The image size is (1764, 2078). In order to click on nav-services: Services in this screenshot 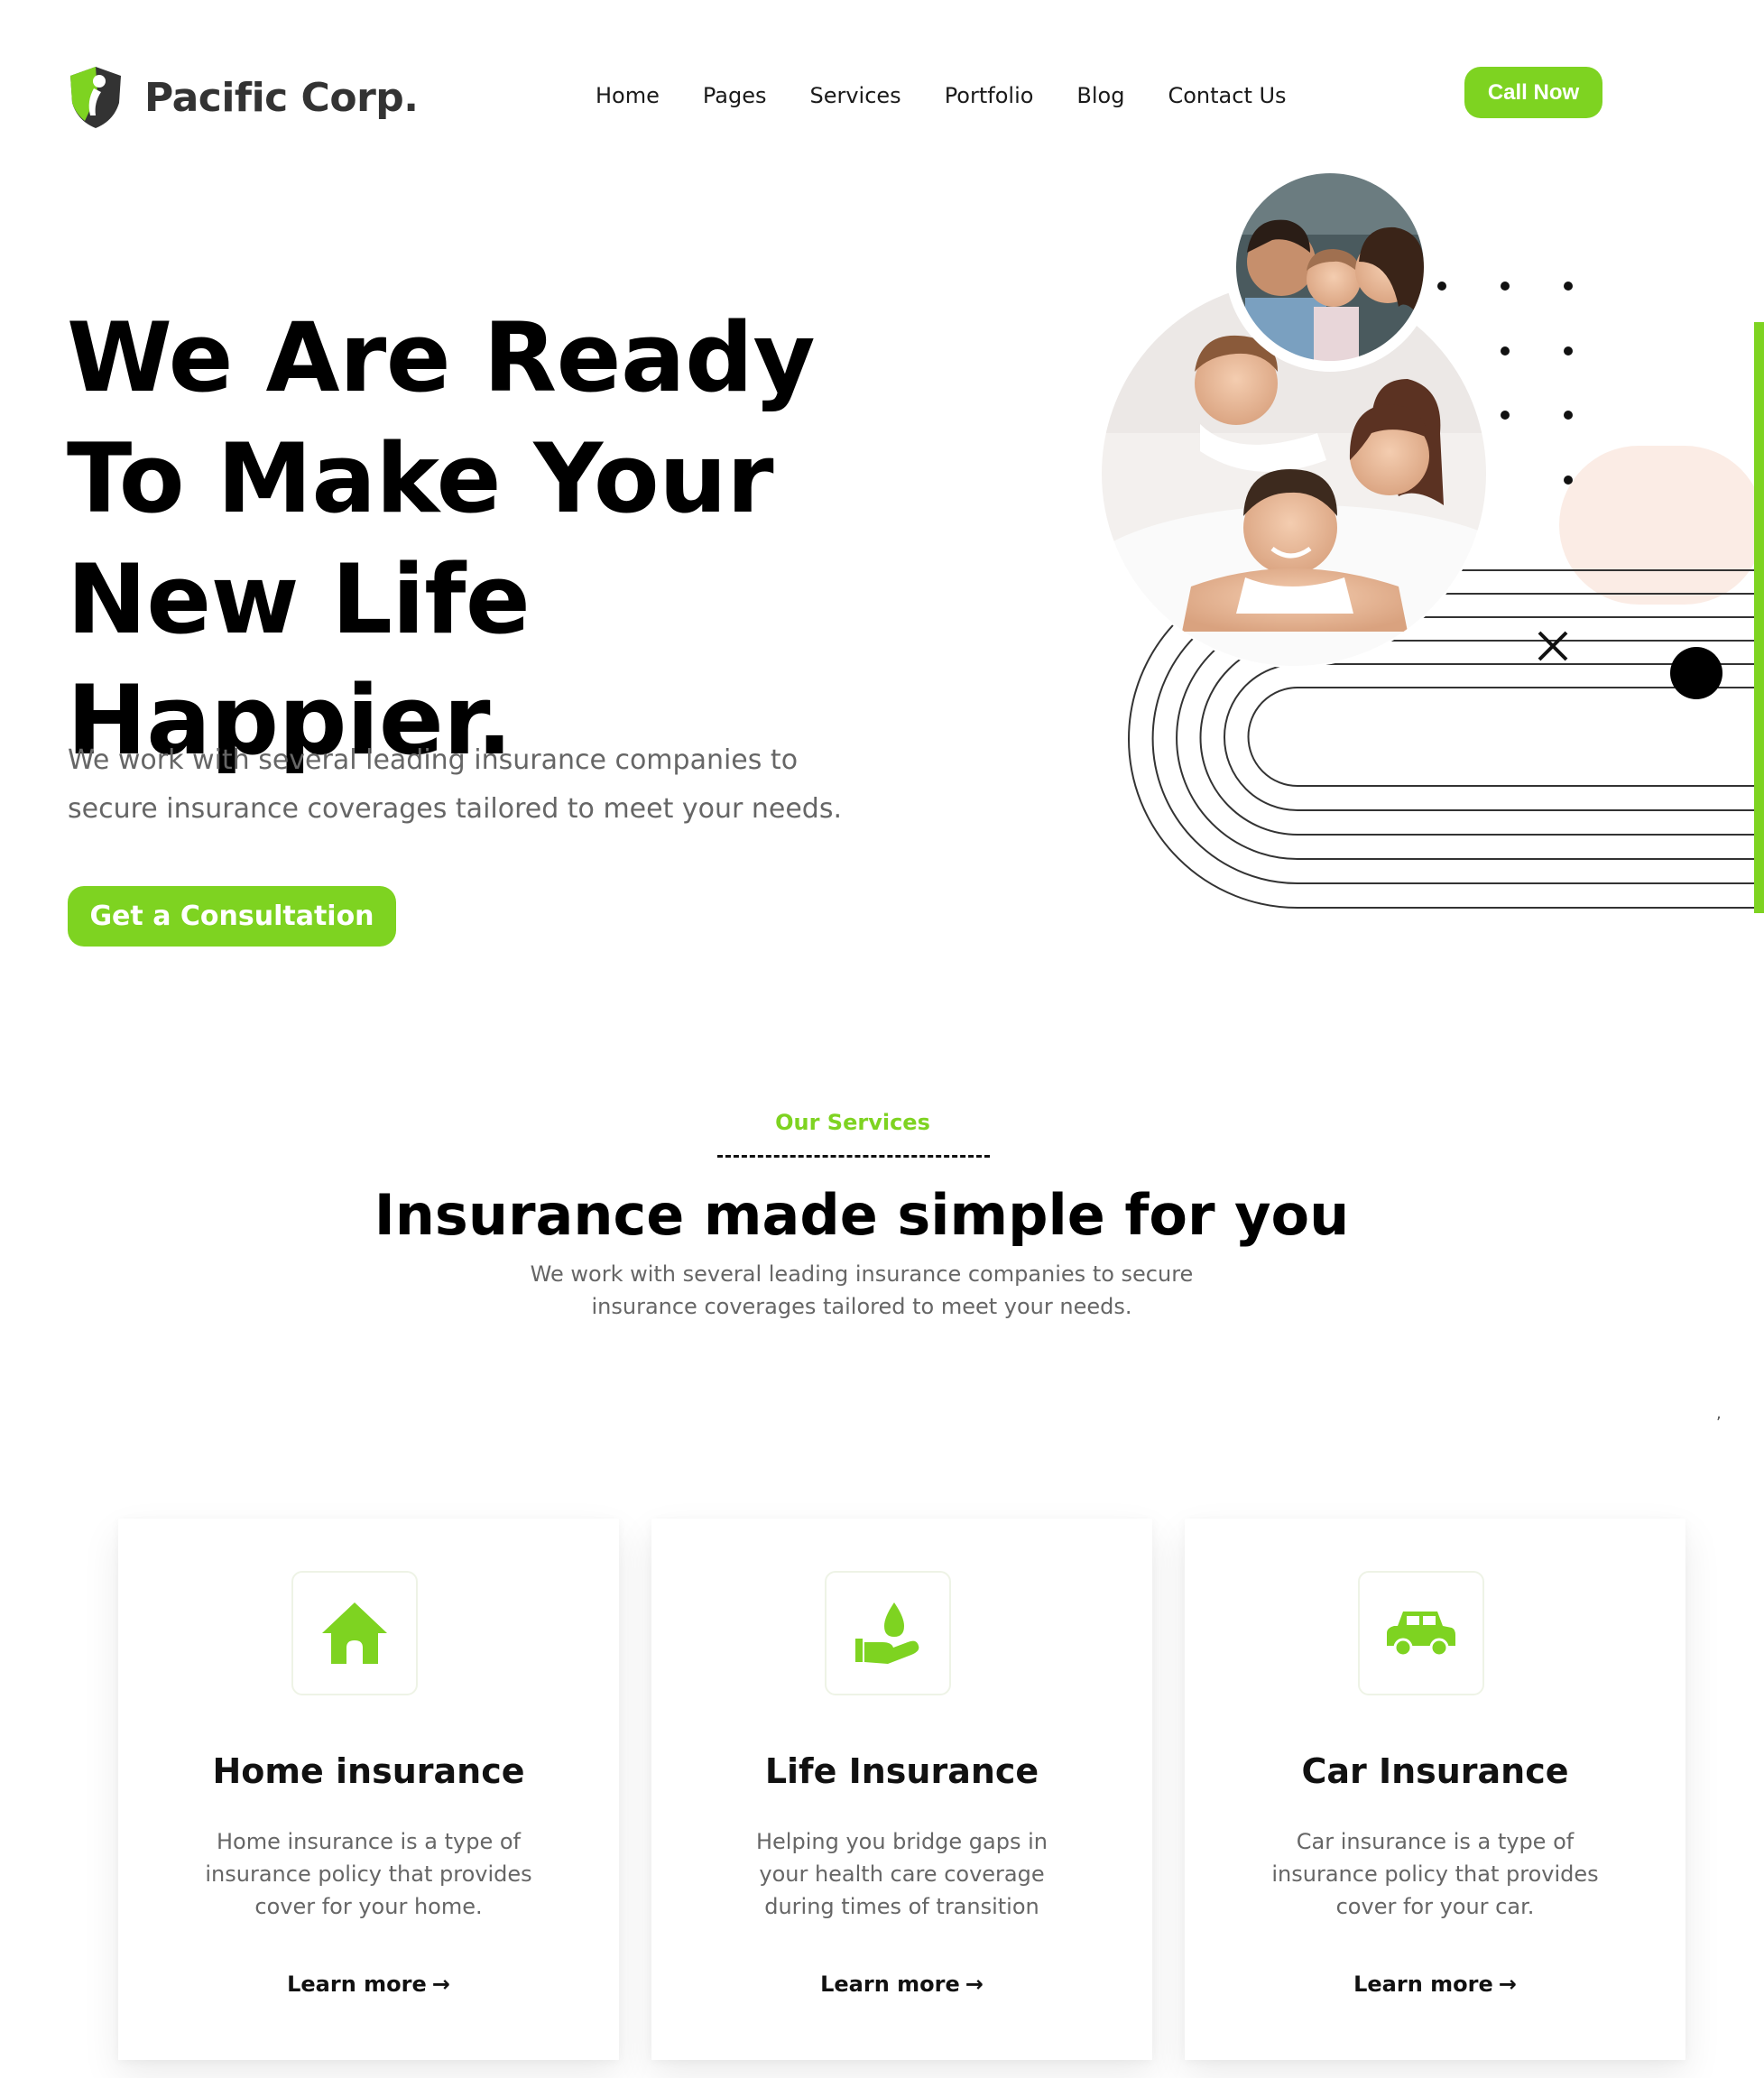, I will do `click(855, 95)`.